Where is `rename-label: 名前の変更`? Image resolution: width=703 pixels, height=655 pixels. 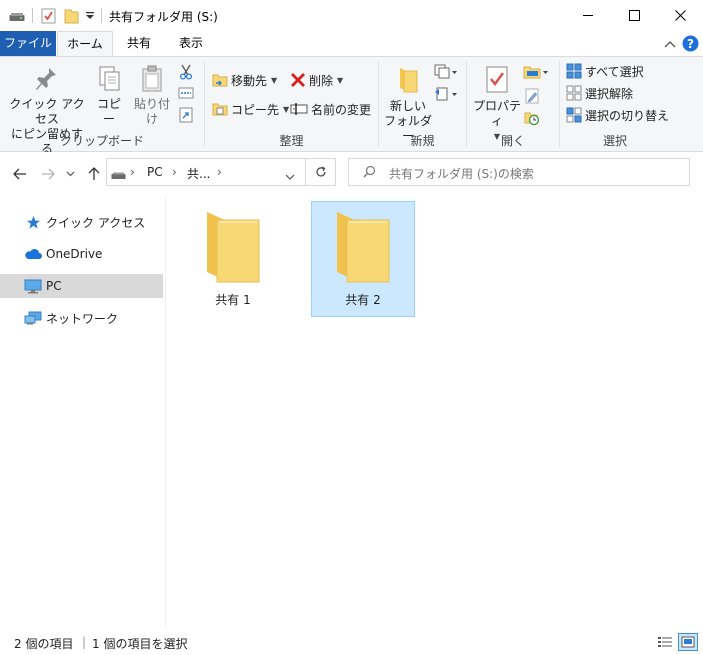 rename-label: 名前の変更 is located at coordinates (341, 109).